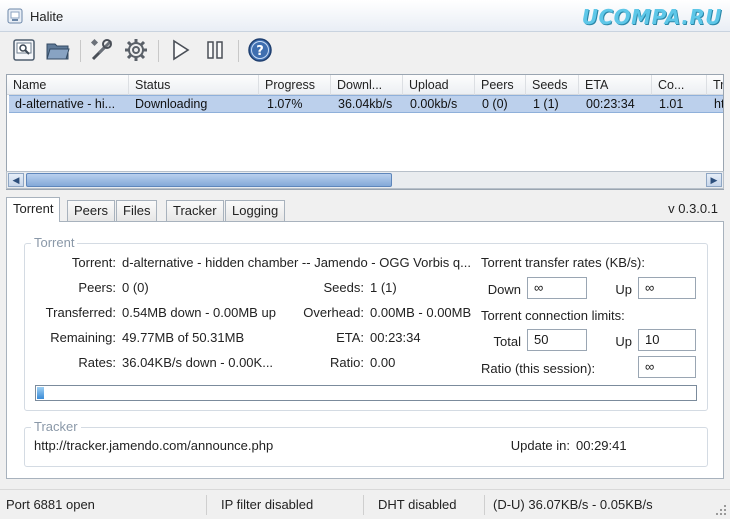 The image size is (730, 519). I want to click on title-bar: Halite UCOMPA.RU, so click(365, 16).